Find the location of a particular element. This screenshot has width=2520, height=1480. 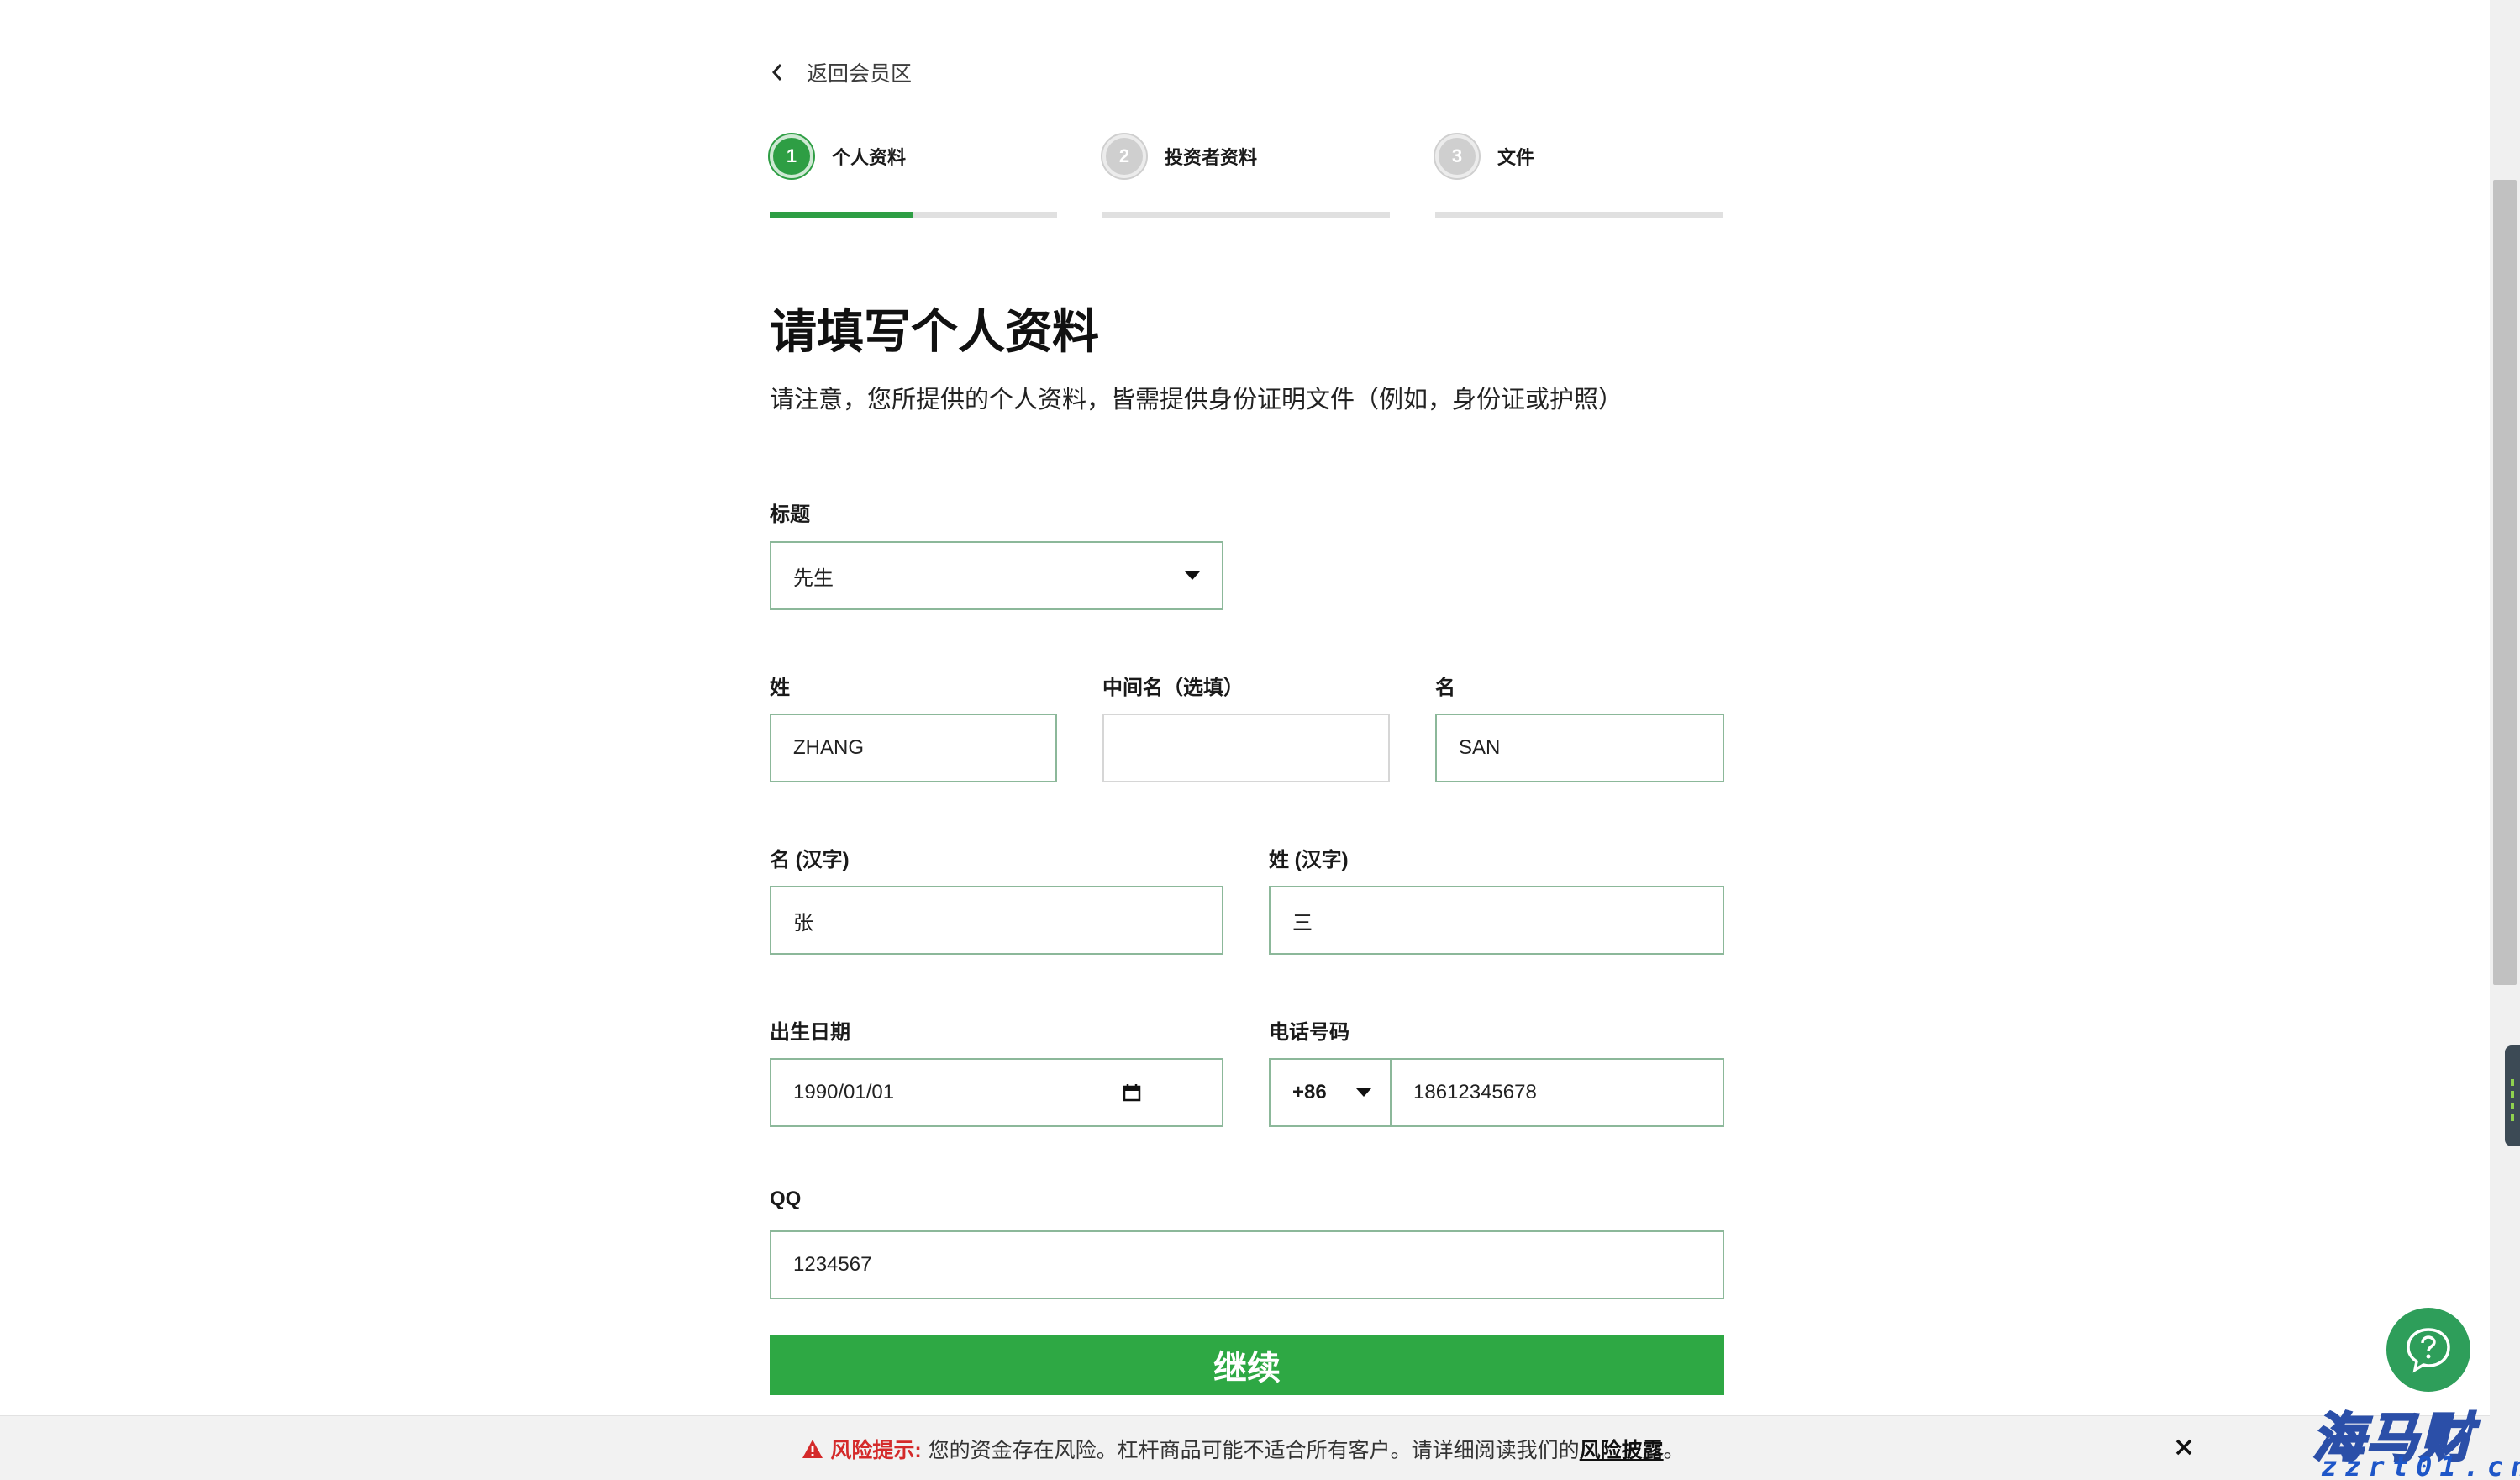

close-risk-notice-button is located at coordinates (2183, 1447).